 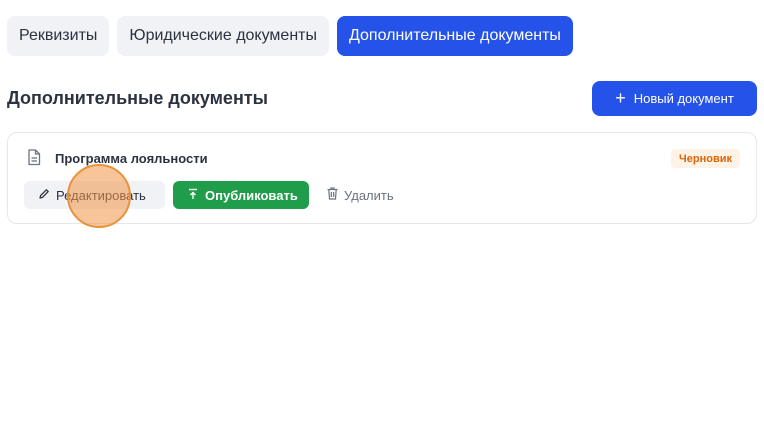 I want to click on new-document-button: + Новый документ, so click(x=674, y=98).